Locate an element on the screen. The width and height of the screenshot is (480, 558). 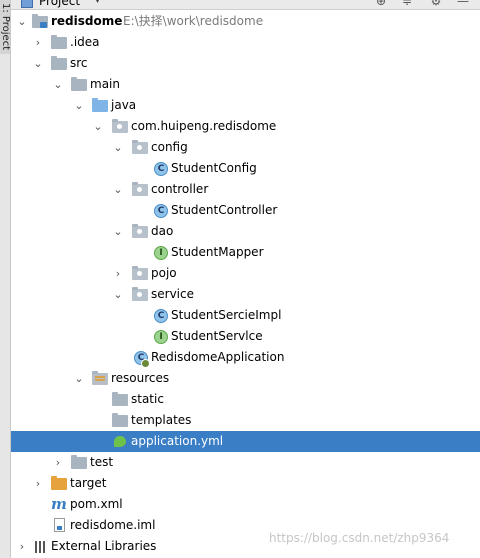
project-view-title: Project is located at coordinates (59, 4).